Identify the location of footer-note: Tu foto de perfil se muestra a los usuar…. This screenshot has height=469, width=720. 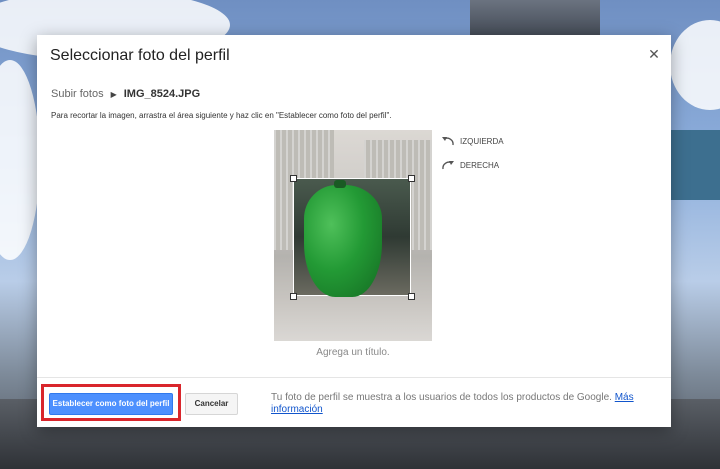
(456, 404).